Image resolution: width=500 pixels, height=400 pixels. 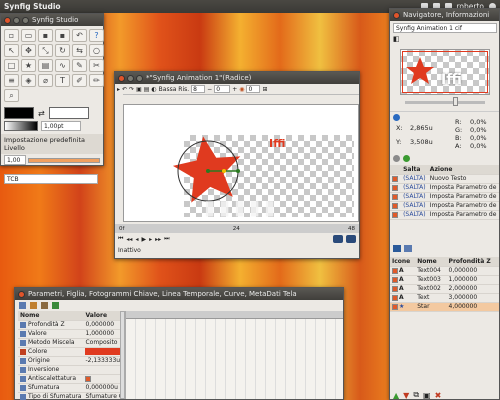 I want to click on fill-tool-icon: ◈, so click(x=28, y=80).